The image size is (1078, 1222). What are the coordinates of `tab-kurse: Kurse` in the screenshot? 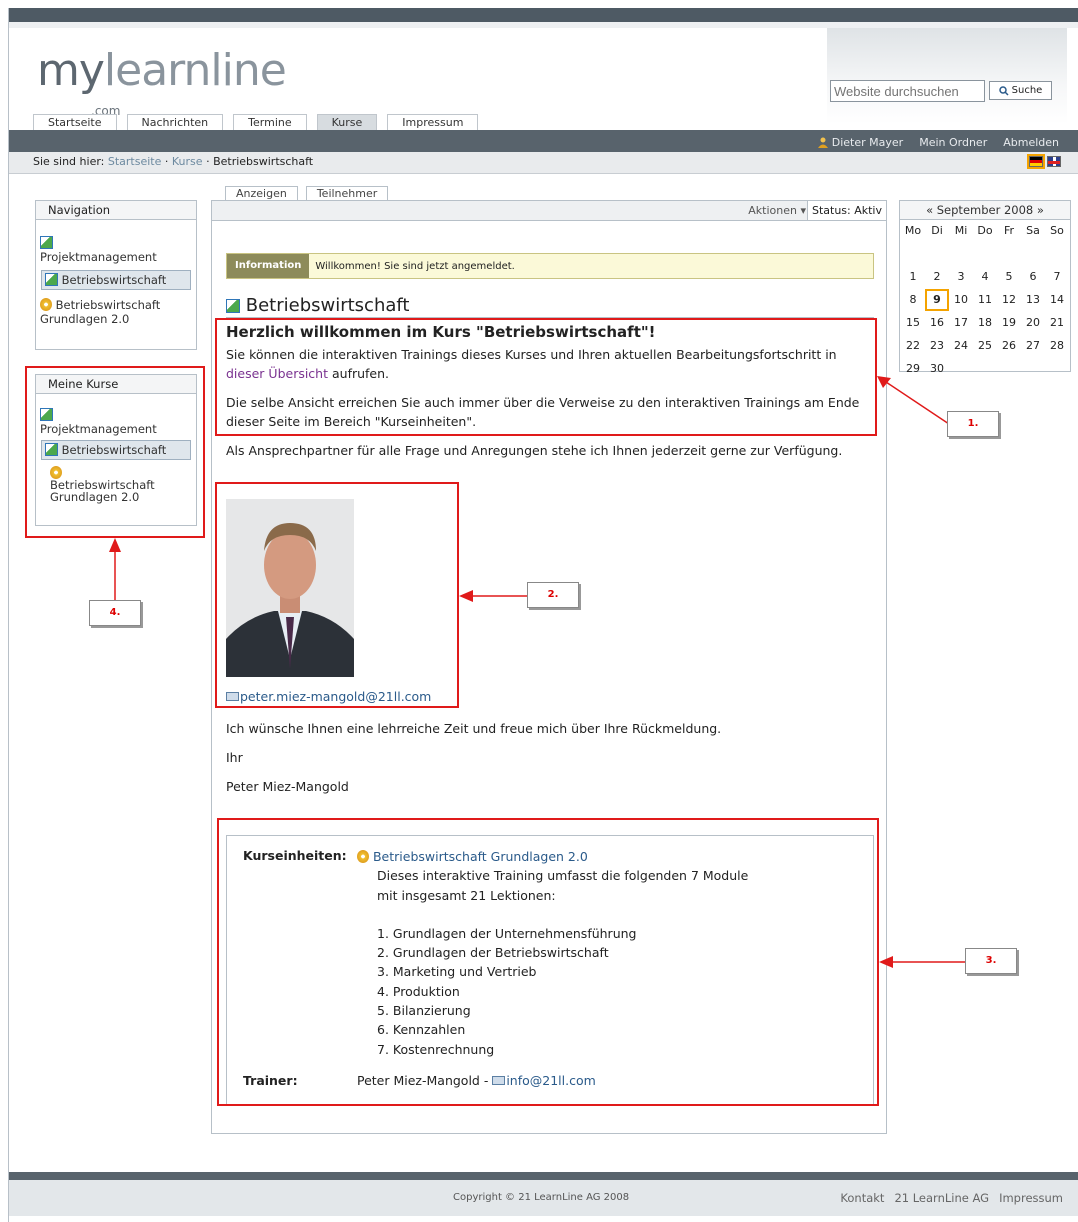 It's located at (347, 122).